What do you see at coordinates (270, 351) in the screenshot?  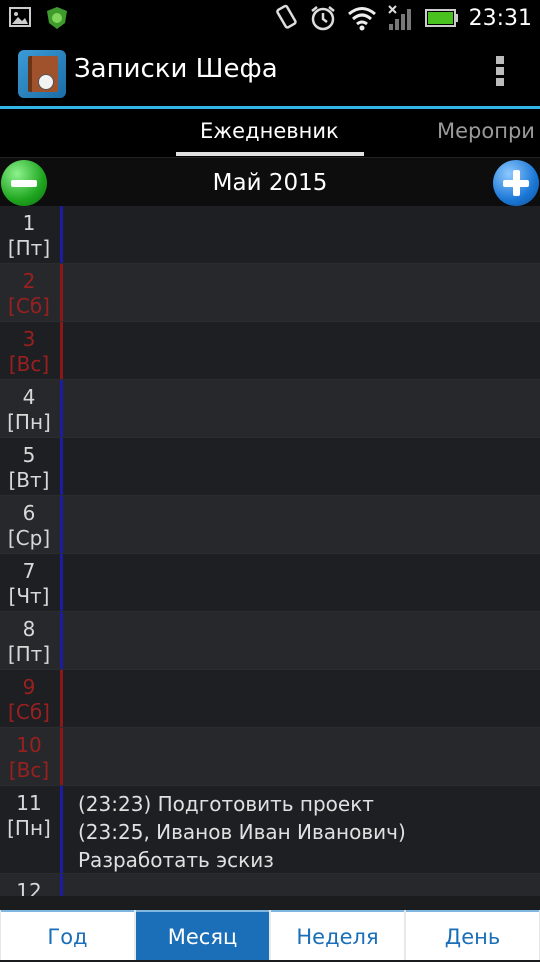 I see `day-row: 3 [Вс]` at bounding box center [270, 351].